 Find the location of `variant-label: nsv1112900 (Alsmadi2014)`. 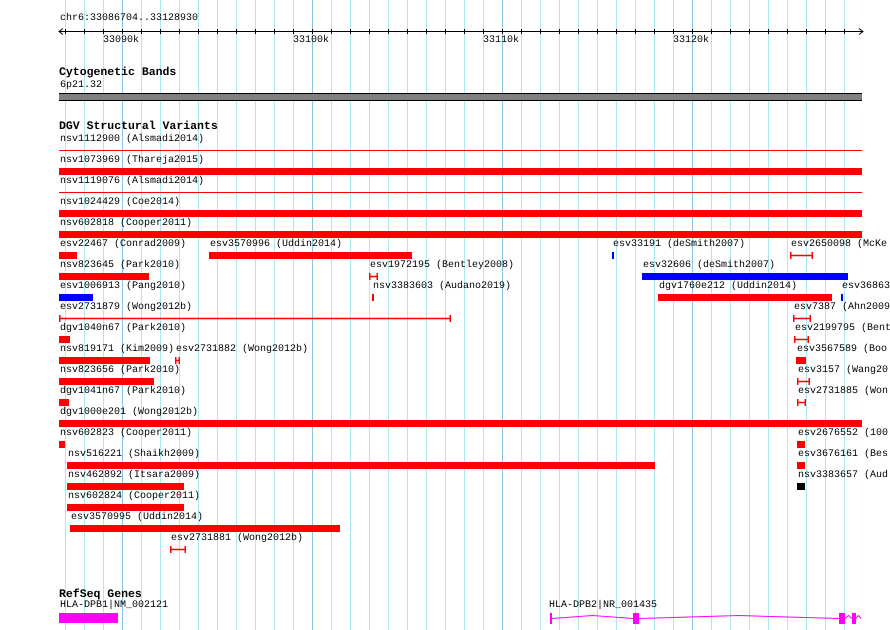

variant-label: nsv1112900 (Alsmadi2014) is located at coordinates (132, 140).